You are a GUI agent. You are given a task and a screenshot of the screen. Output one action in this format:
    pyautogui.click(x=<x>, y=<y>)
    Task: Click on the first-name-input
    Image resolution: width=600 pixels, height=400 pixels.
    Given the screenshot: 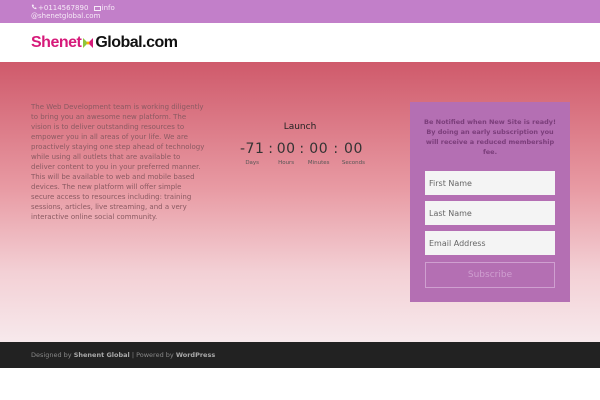 What is the action you would take?
    pyautogui.click(x=490, y=183)
    